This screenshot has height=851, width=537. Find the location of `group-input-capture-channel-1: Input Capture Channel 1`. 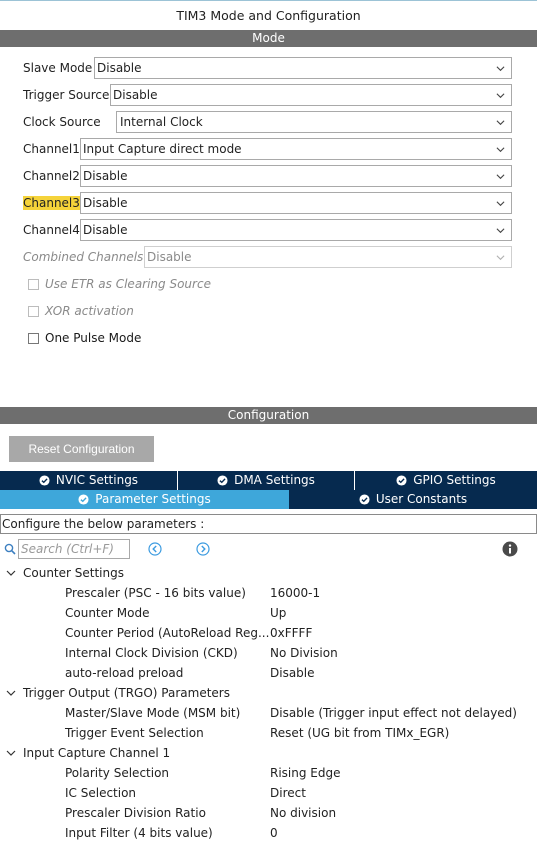

group-input-capture-channel-1: Input Capture Channel 1 is located at coordinates (88, 753).